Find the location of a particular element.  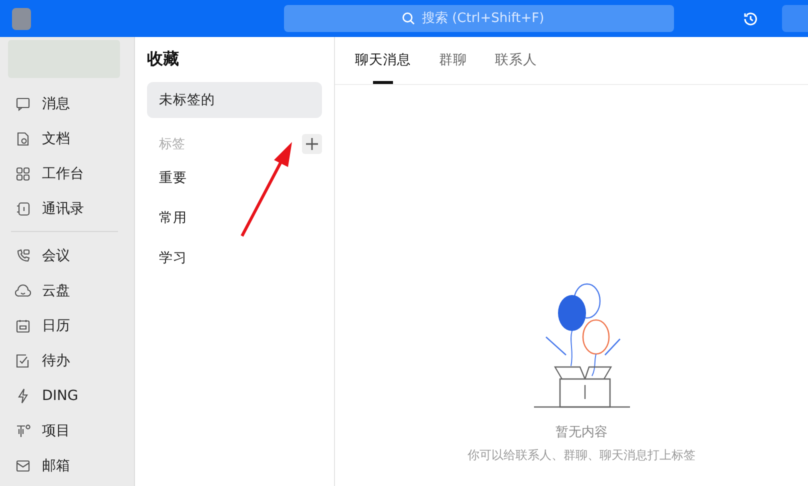

nav-item: 通讯录 is located at coordinates (67, 208).